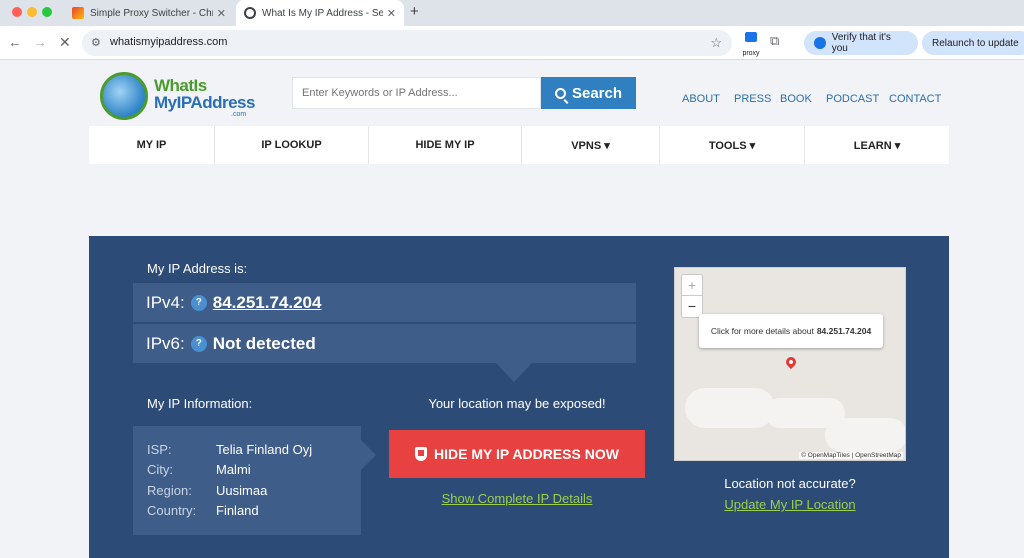  What do you see at coordinates (165, 302) in the screenshot?
I see `ipv4-label: IPv4:` at bounding box center [165, 302].